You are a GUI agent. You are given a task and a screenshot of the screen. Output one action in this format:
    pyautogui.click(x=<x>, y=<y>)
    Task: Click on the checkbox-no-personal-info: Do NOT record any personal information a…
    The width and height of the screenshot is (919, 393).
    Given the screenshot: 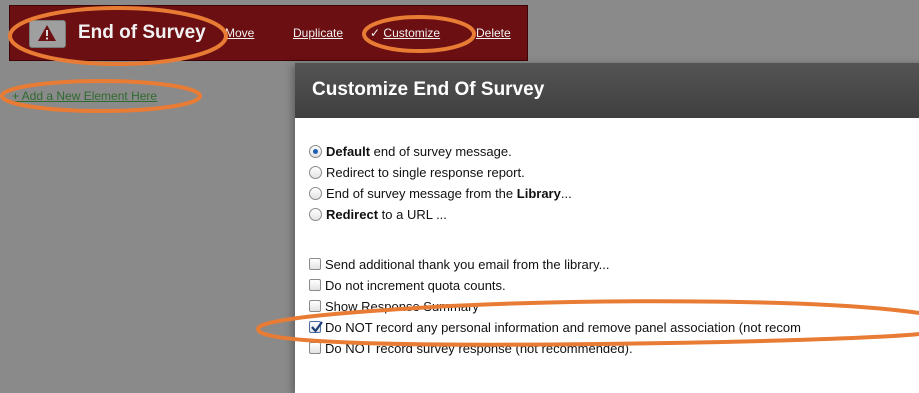 What is the action you would take?
    pyautogui.click(x=555, y=327)
    